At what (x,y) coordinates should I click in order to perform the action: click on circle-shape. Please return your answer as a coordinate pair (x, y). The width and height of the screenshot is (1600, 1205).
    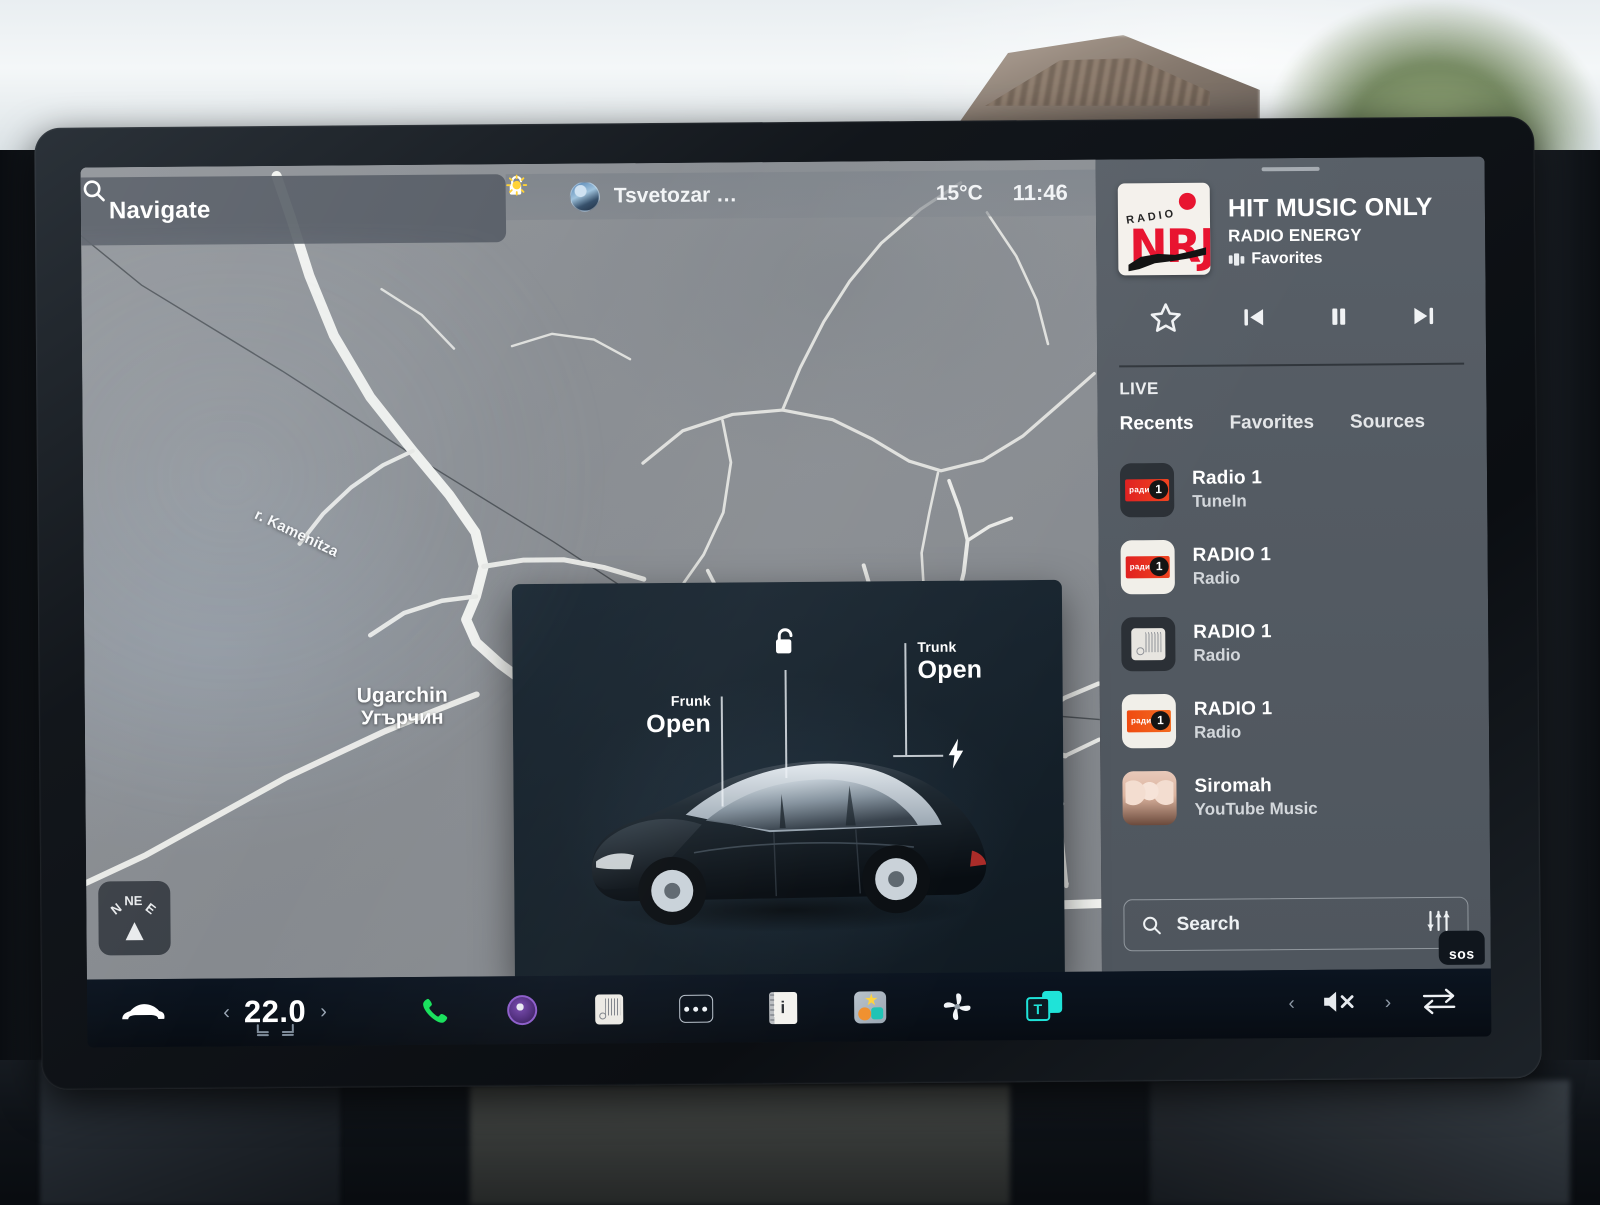
    Looking at the image, I should click on (864, 1013).